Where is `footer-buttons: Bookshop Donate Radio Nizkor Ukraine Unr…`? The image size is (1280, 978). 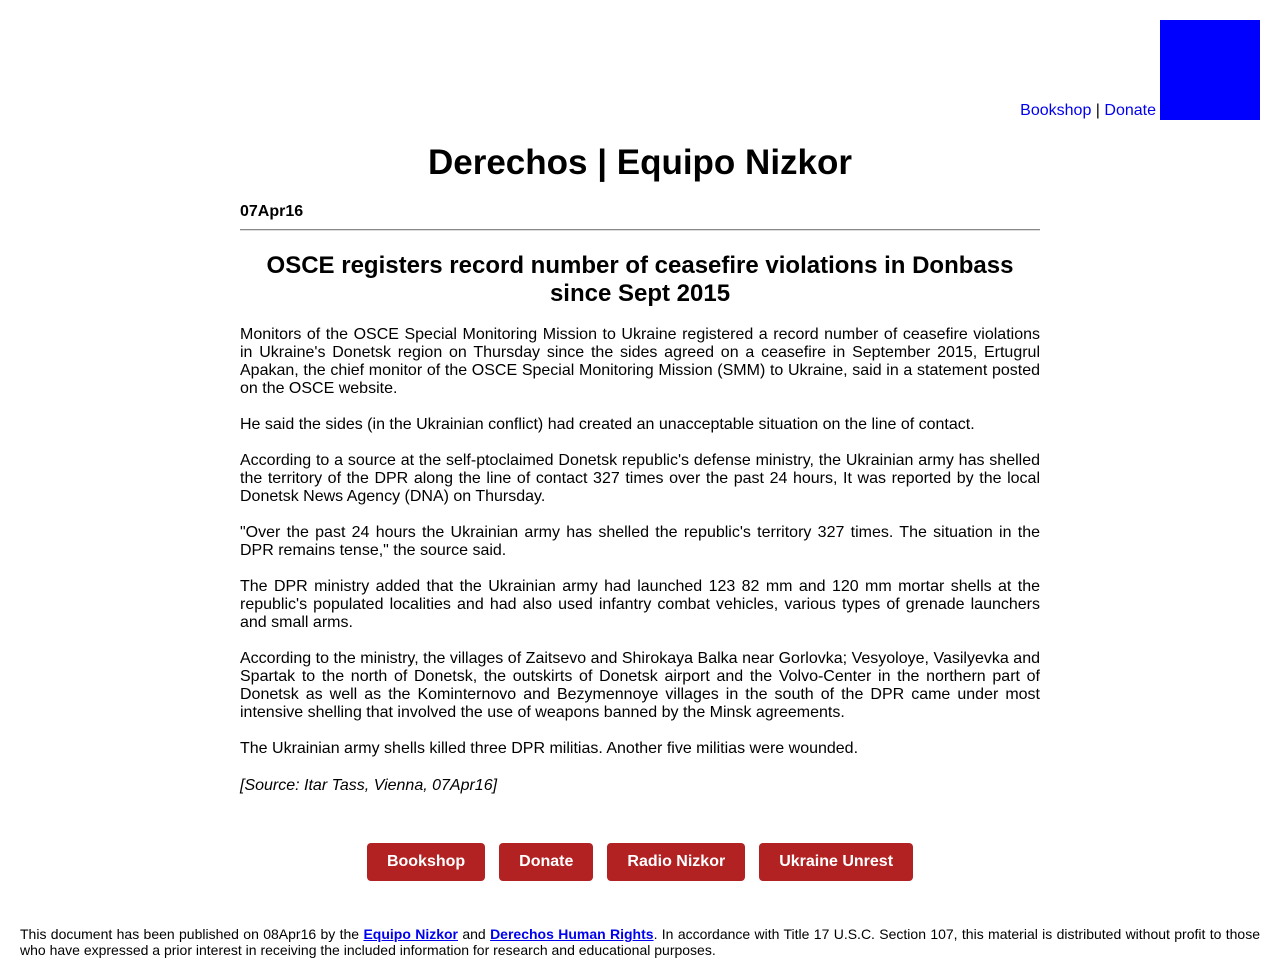
footer-buttons: Bookshop Donate Radio Nizkor Ukraine Unr… is located at coordinates (640, 862).